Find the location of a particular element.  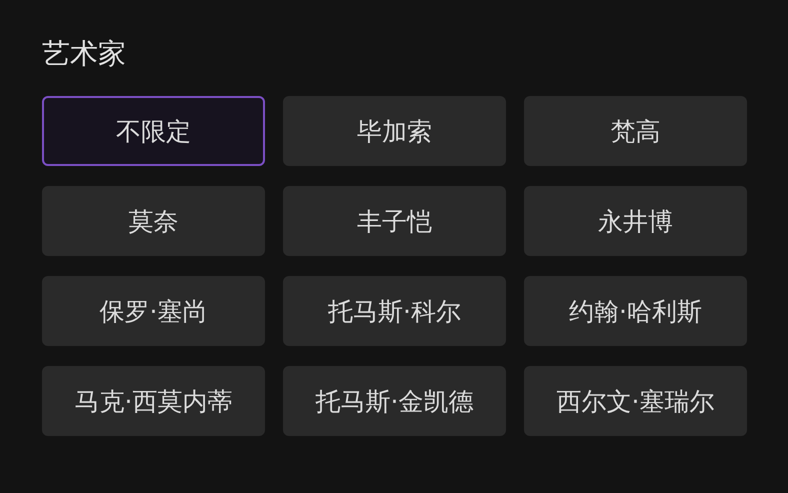

artist-option: 不限定 is located at coordinates (153, 131).